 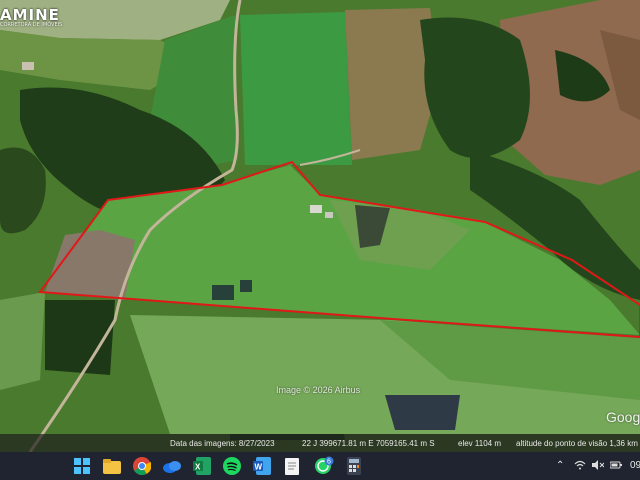 I want to click on battery-icon, so click(x=615, y=466).